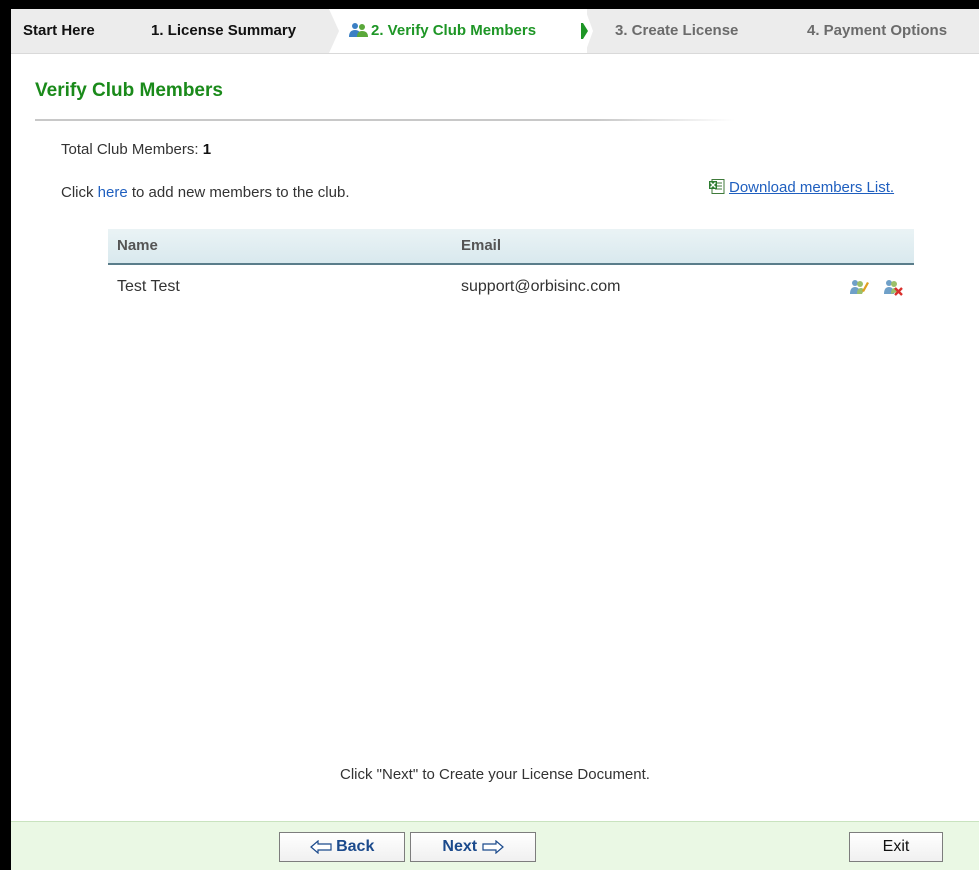  What do you see at coordinates (240, 192) in the screenshot?
I see `add-members-suffix: to add new members to the club.` at bounding box center [240, 192].